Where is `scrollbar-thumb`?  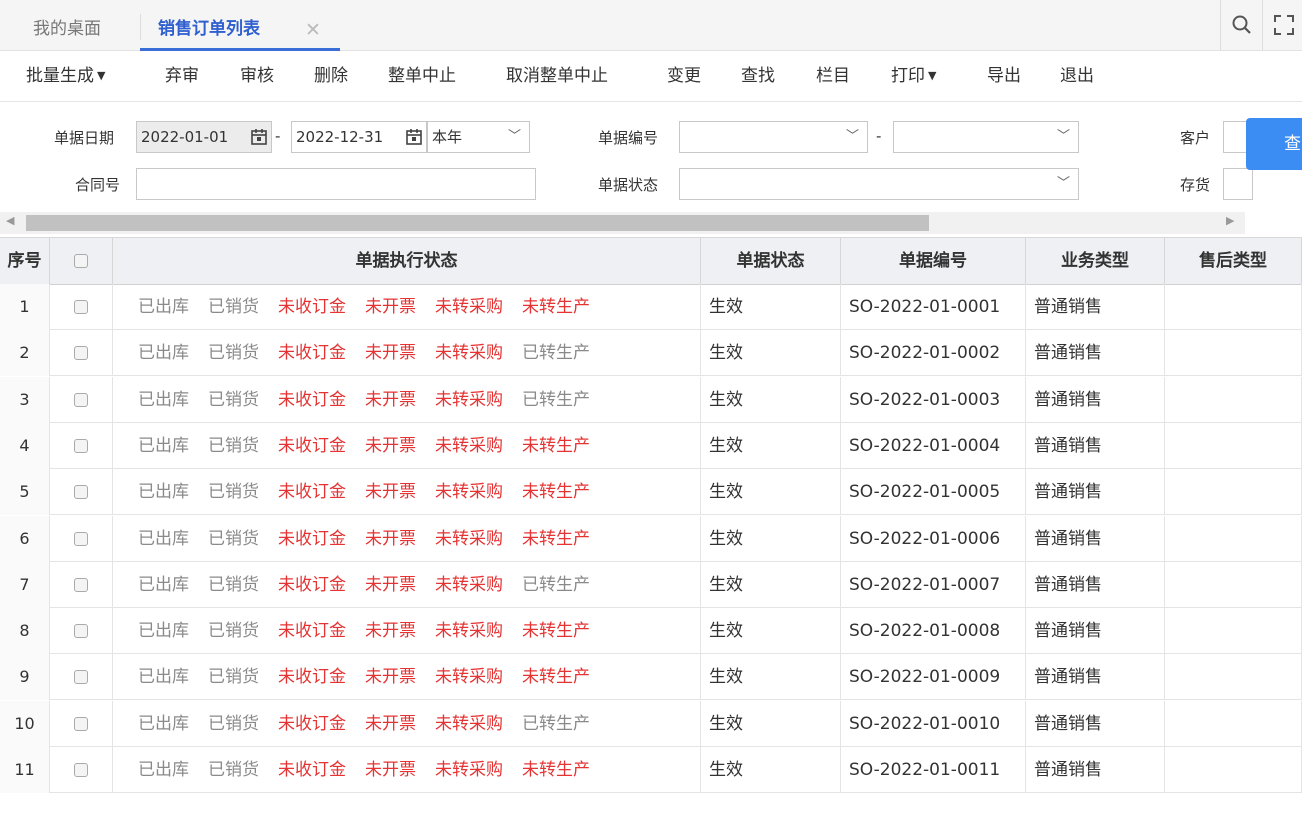 scrollbar-thumb is located at coordinates (477, 223).